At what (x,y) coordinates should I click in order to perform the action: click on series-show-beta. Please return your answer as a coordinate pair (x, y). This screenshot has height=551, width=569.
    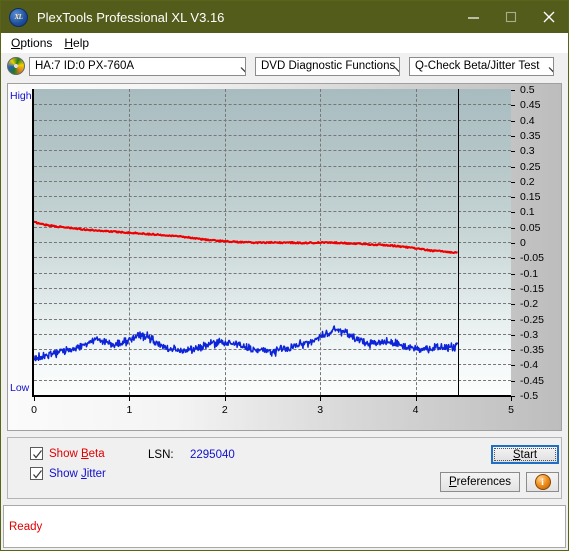
    Looking at the image, I should click on (246, 237).